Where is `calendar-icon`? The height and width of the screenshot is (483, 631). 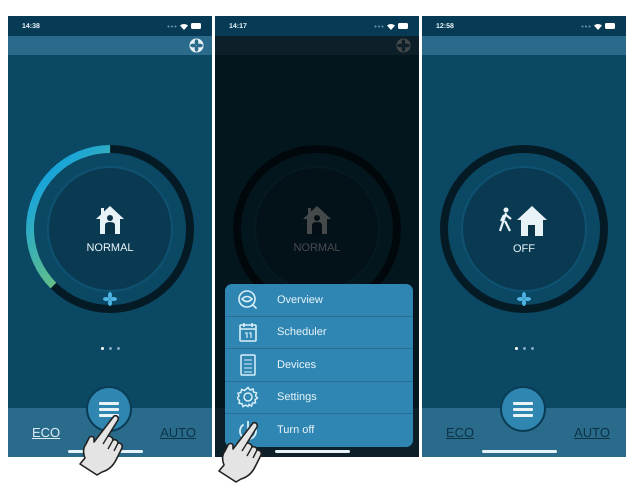 calendar-icon is located at coordinates (248, 332).